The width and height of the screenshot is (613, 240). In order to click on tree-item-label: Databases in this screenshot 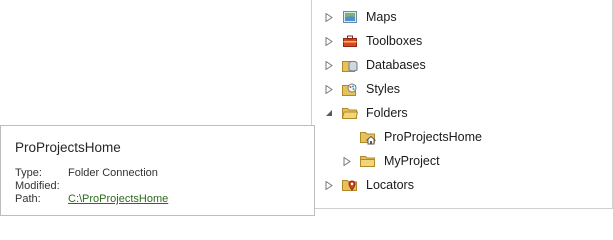, I will do `click(396, 65)`.